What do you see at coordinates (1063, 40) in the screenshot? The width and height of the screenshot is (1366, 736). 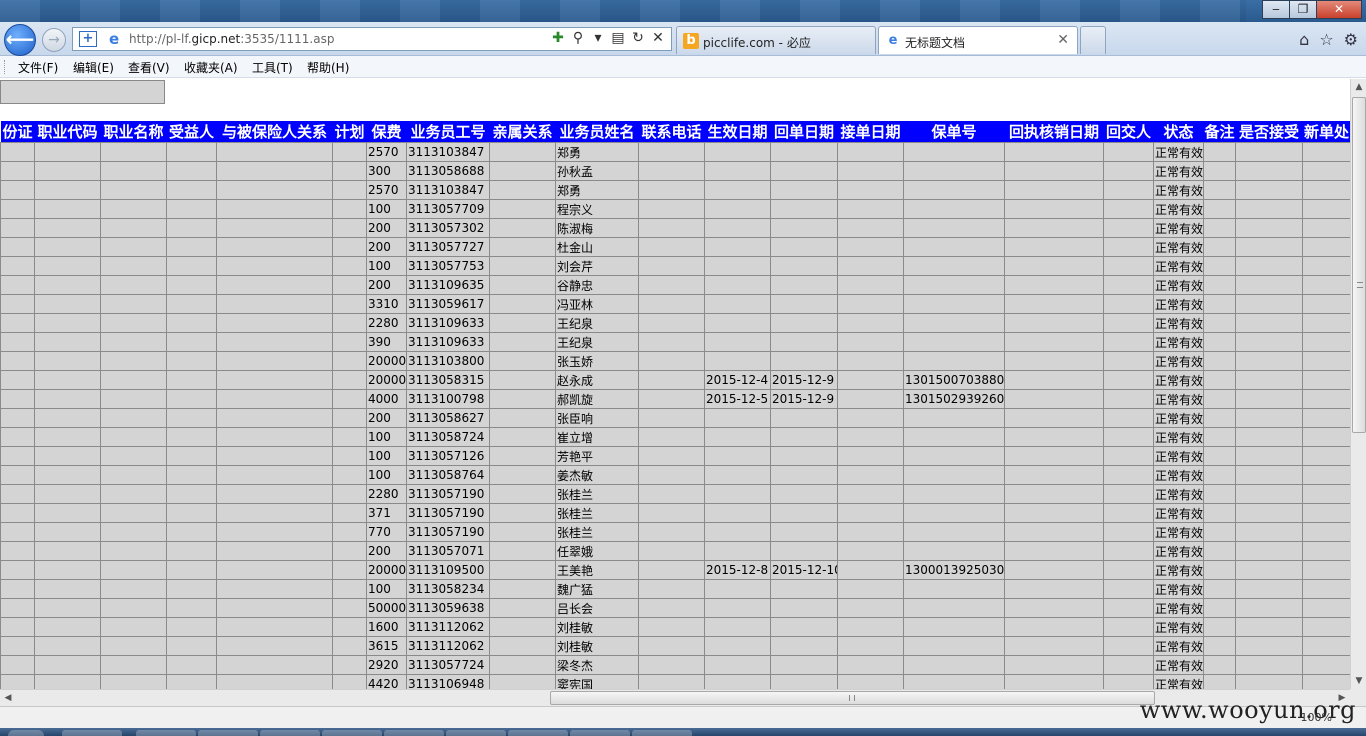 I see `close-tab-icon: ✕` at bounding box center [1063, 40].